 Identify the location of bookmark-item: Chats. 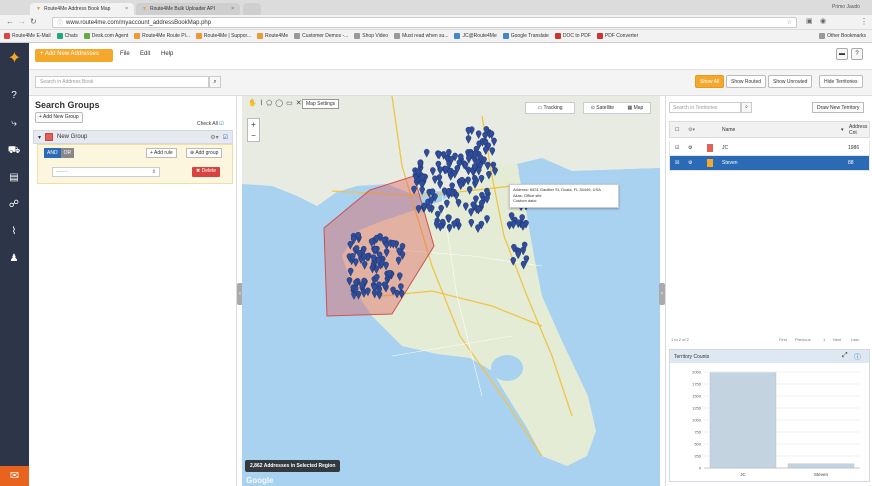
(67, 36).